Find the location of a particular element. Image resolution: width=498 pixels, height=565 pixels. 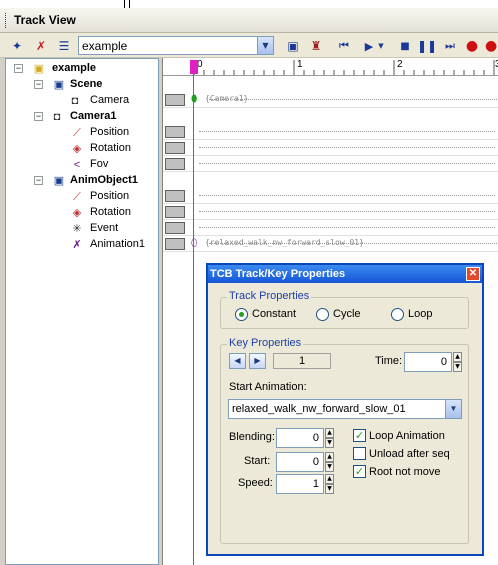

animation-key-icon: ⬯ is located at coordinates (194, 243).